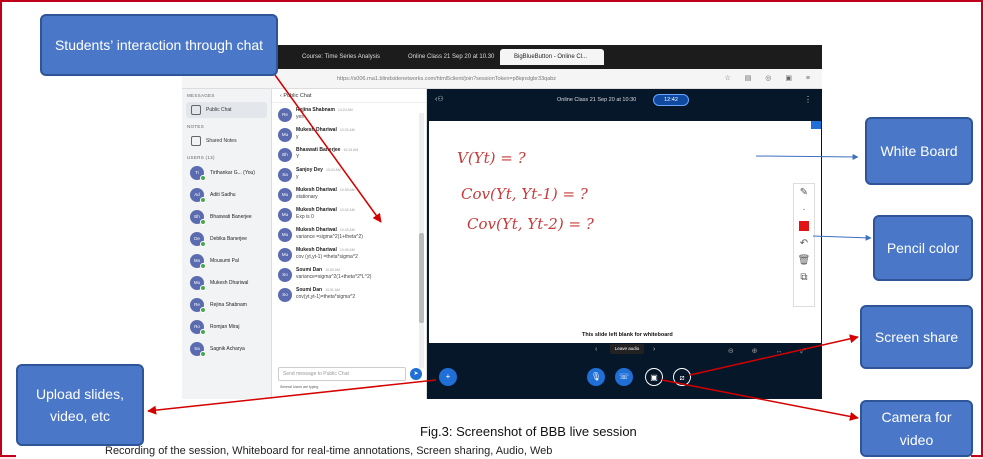 The width and height of the screenshot is (983, 459). I want to click on user-list-item: Sa Sagnik Acharya, so click(226, 349).